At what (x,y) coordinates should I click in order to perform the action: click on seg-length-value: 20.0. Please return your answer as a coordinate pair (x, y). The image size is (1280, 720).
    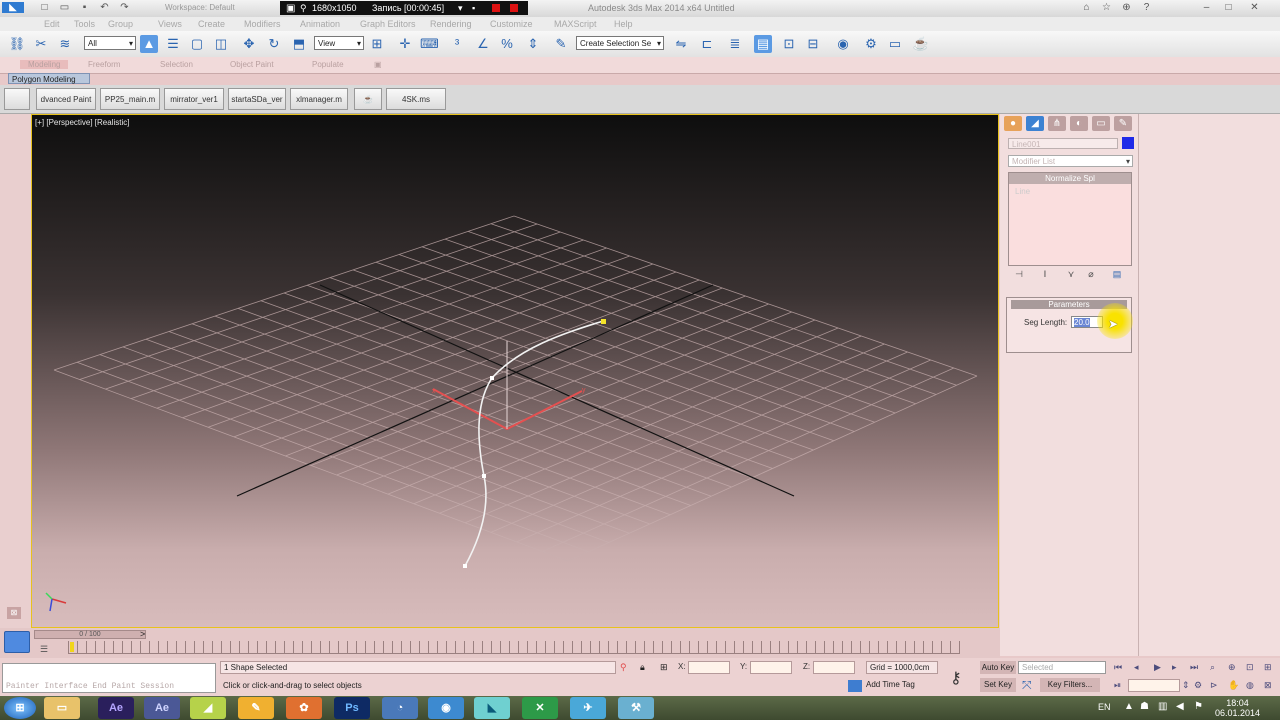
    Looking at the image, I should click on (1082, 322).